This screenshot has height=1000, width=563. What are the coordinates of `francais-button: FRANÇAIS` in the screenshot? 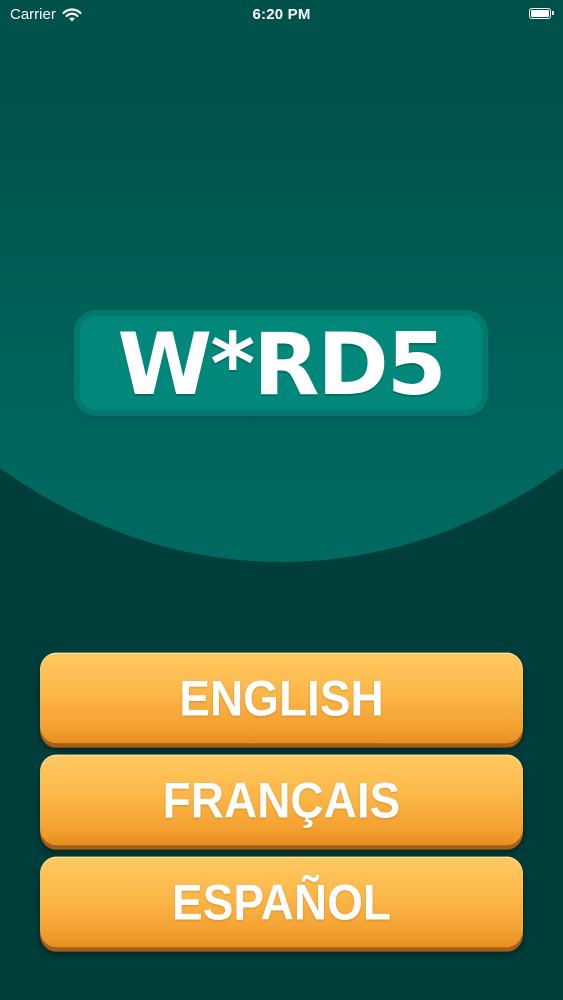 It's located at (281, 800).